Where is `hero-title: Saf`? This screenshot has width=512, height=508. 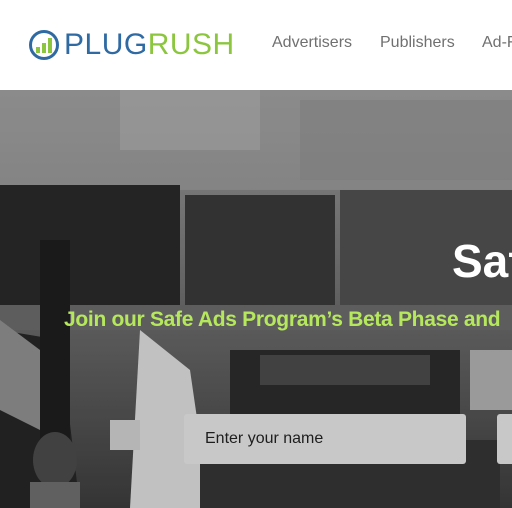
hero-title: Saf is located at coordinates (482, 261).